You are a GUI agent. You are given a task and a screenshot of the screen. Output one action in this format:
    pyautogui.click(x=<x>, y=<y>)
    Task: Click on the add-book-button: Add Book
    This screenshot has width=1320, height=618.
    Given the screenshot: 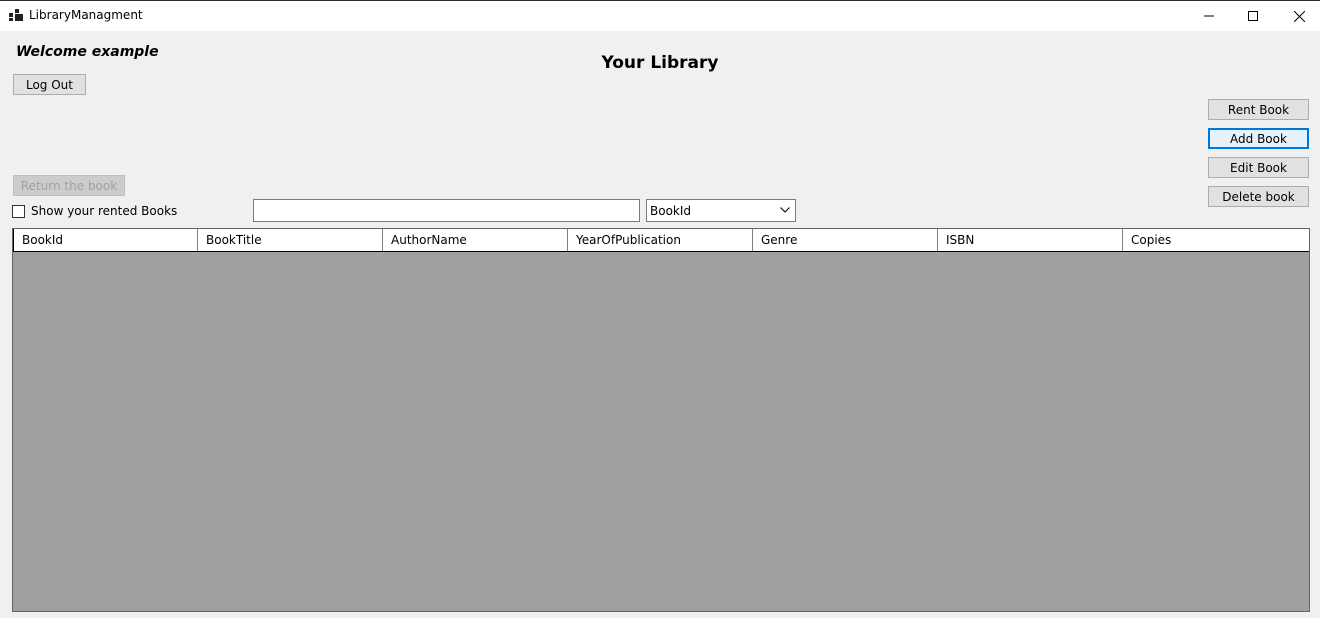 What is the action you would take?
    pyautogui.click(x=1258, y=138)
    